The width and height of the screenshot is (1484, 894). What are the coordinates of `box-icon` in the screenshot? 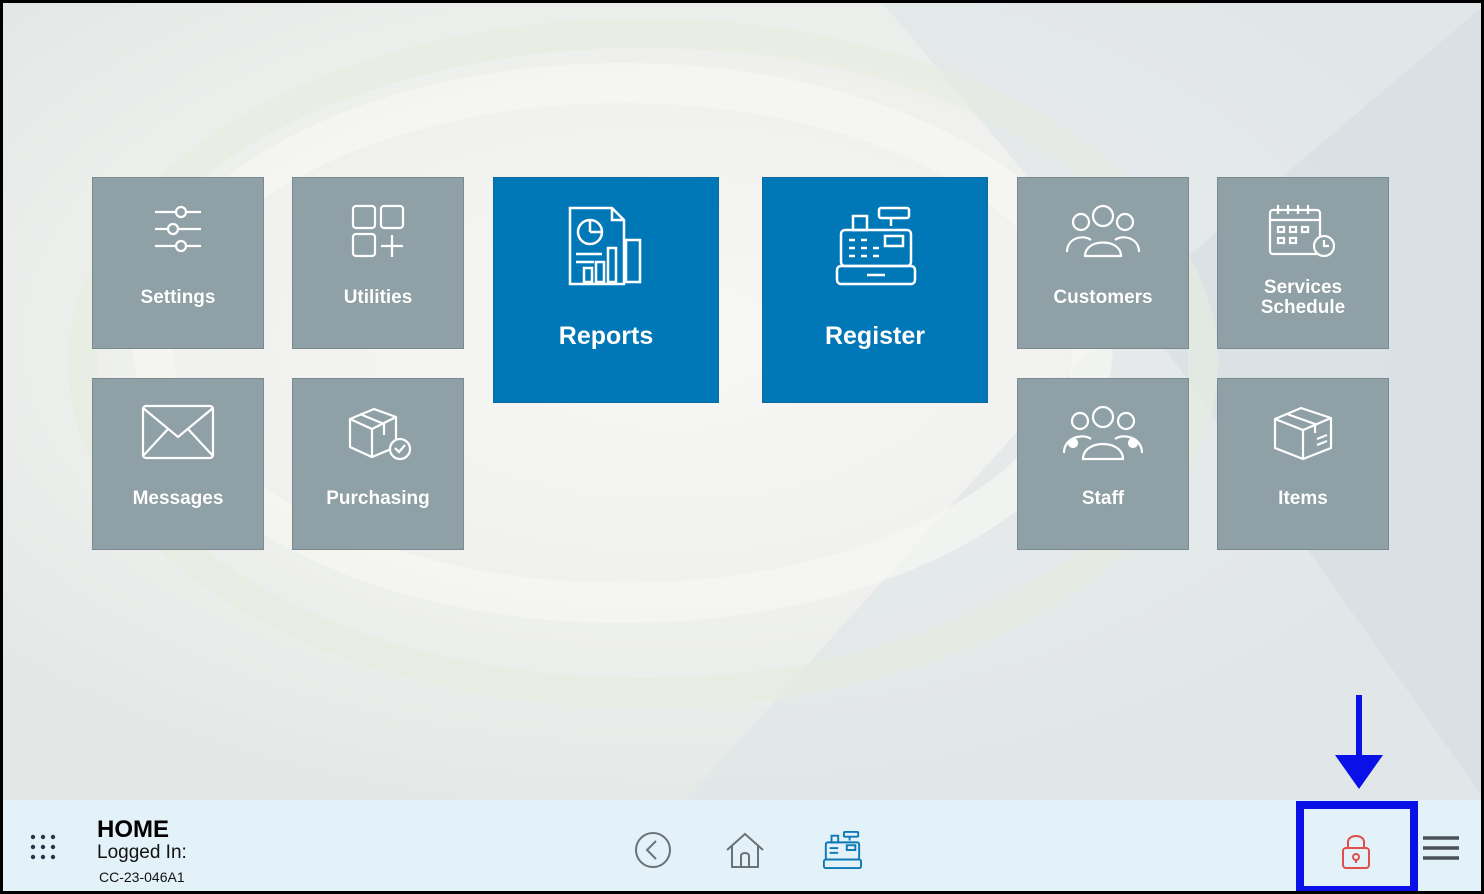 It's located at (1303, 433).